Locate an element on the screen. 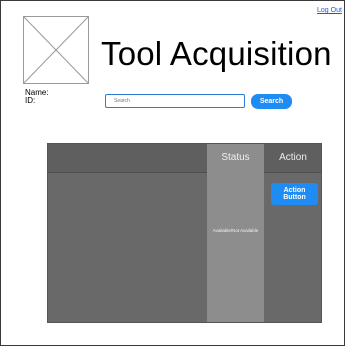  status-column-header: Status is located at coordinates (235, 157).